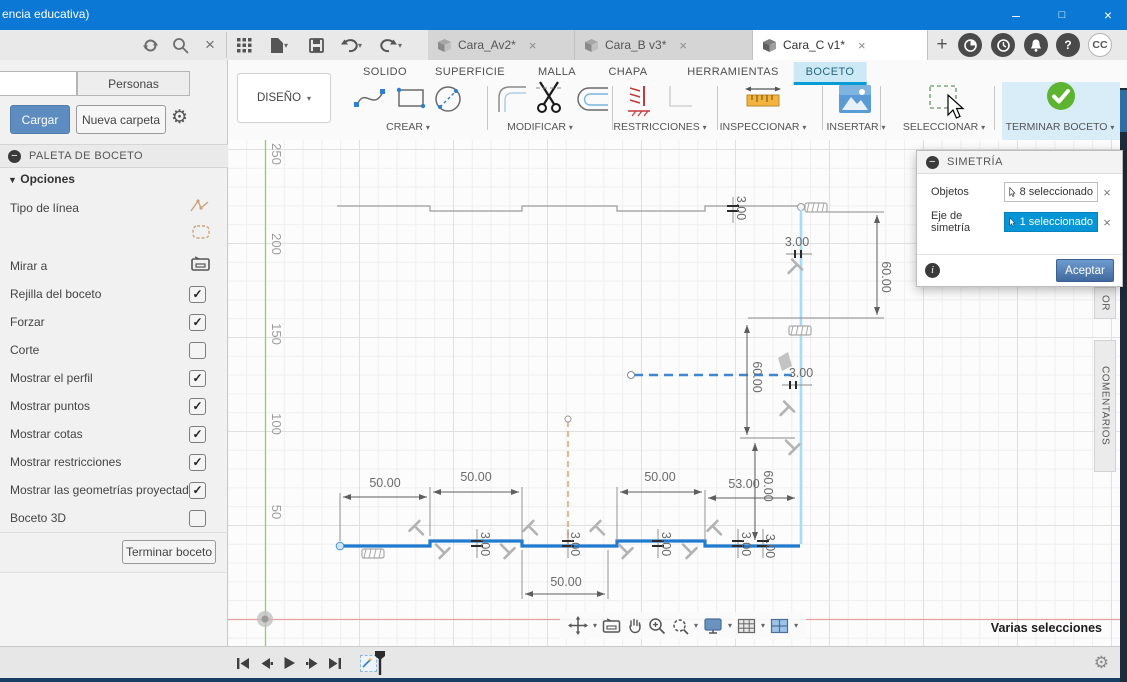 The height and width of the screenshot is (682, 1127). I want to click on new-tab-button: +, so click(942, 45).